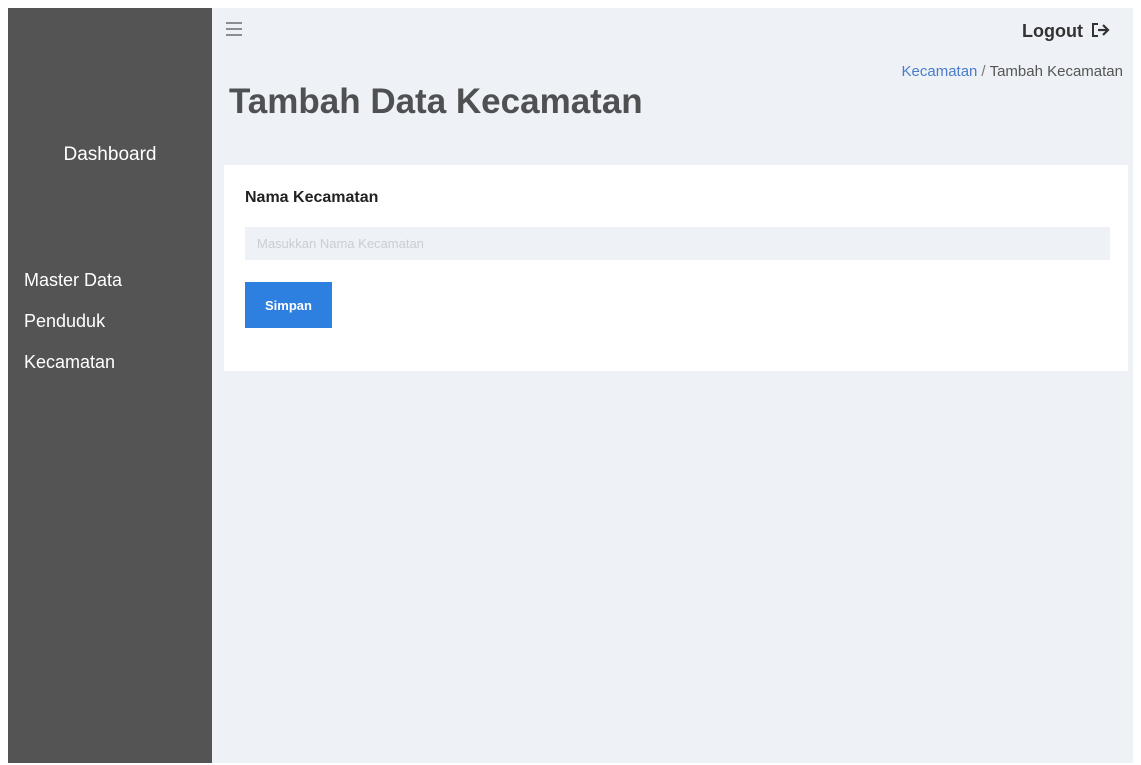 The width and height of the screenshot is (1141, 765). I want to click on breadcrumb: Kecamatan / Tambah Kecamatan, so click(1012, 71).